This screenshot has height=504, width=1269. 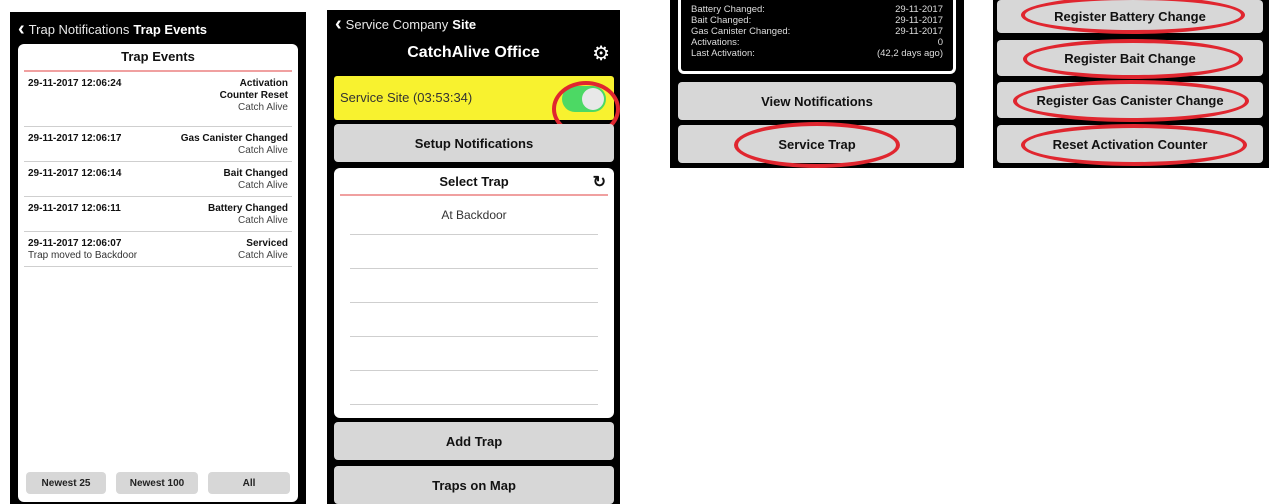 I want to click on event-note: Trap moved to Backdoor, so click(x=83, y=255).